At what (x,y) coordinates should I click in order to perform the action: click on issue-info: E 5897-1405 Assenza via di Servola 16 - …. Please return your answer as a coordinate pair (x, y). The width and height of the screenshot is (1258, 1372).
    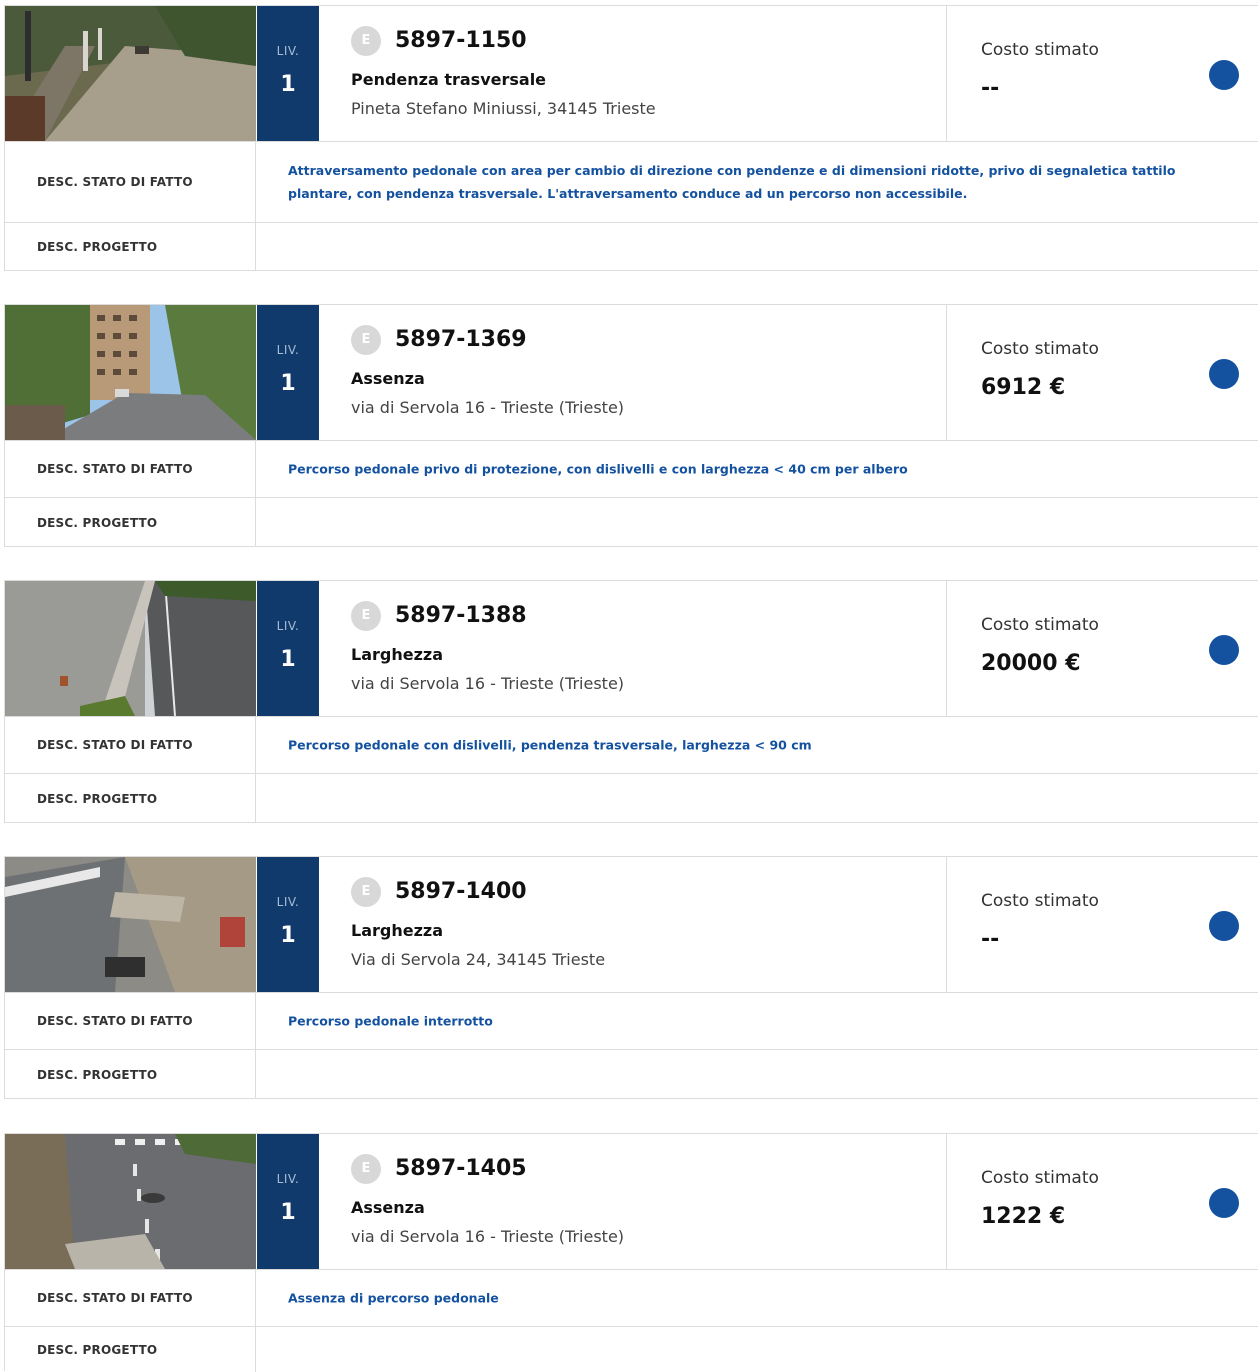
    Looking at the image, I should click on (633, 1201).